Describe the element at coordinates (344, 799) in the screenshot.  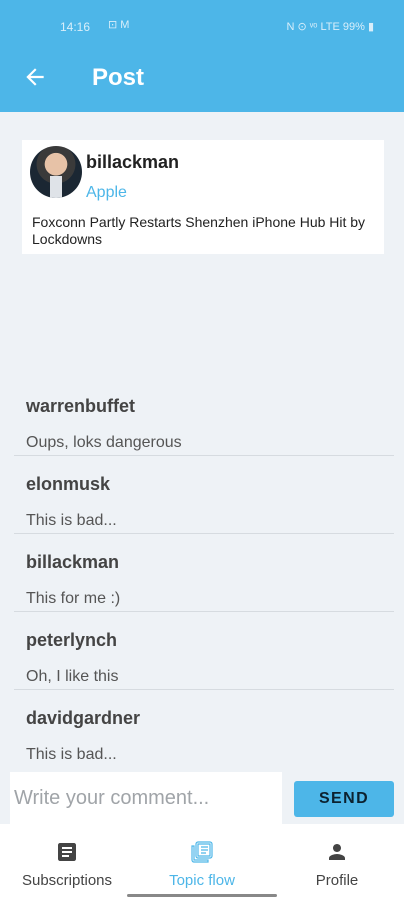
I see `send-button: SEND` at that location.